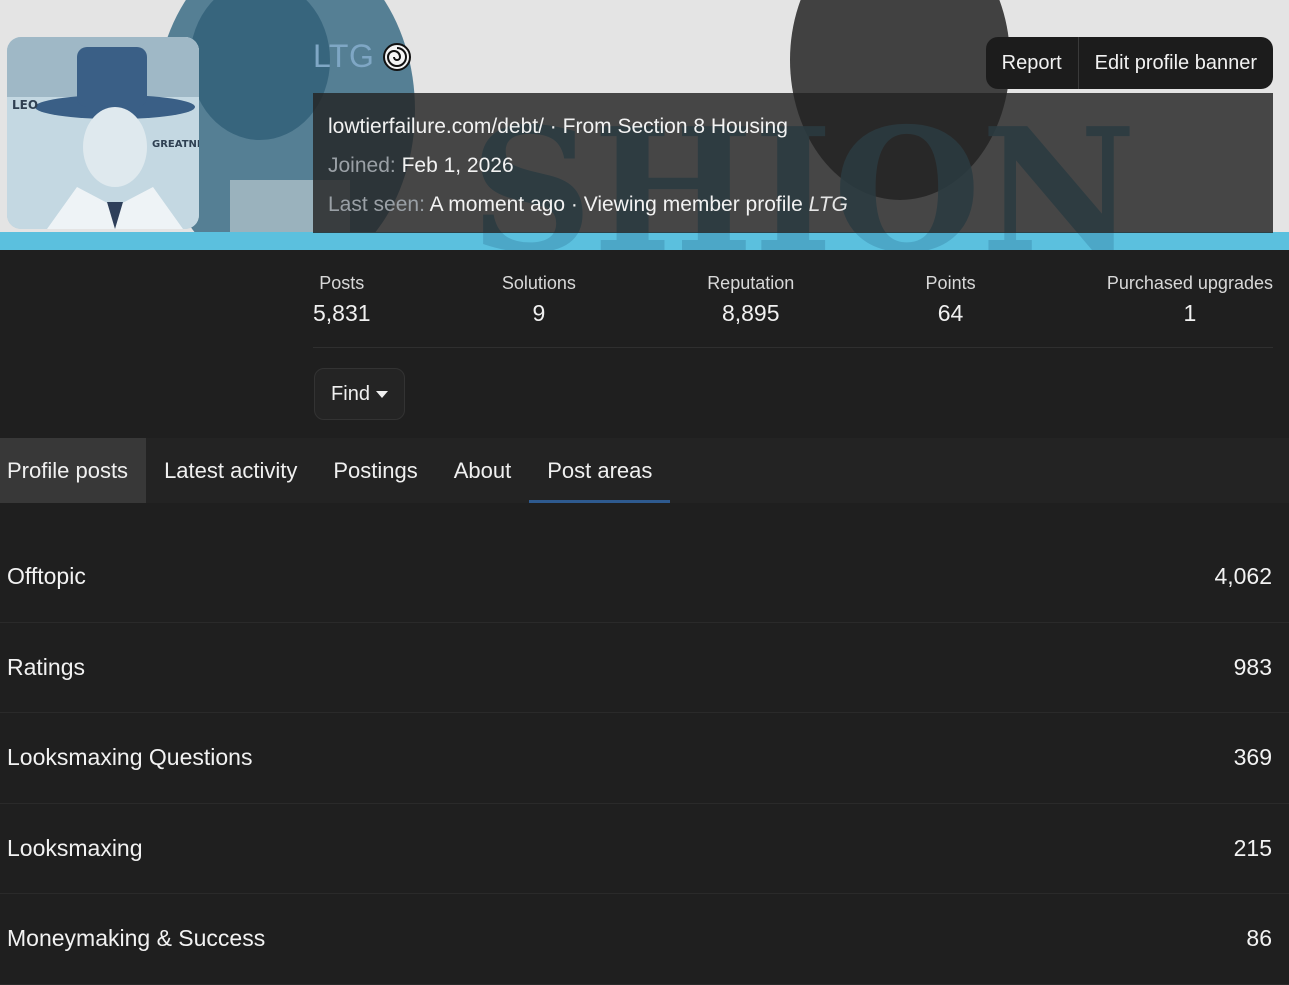  What do you see at coordinates (1252, 757) in the screenshot?
I see `area-count: 369` at bounding box center [1252, 757].